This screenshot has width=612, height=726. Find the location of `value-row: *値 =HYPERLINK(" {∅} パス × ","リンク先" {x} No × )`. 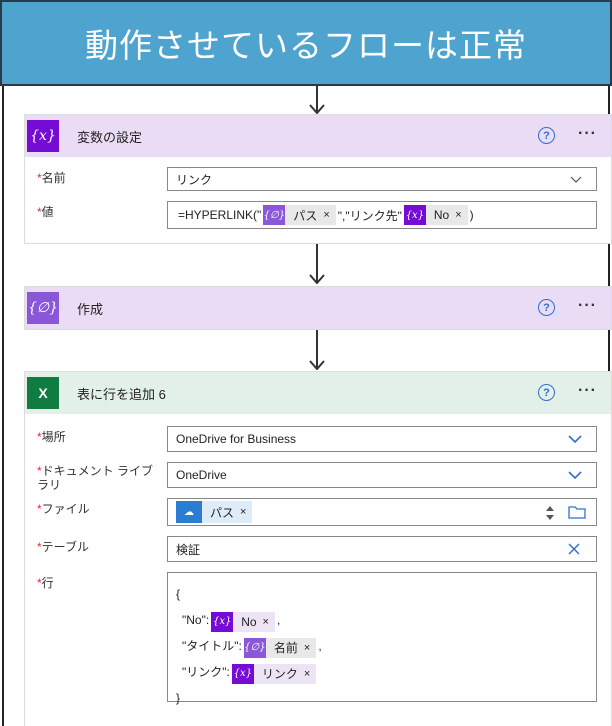

value-row: *値 =HYPERLINK(" {∅} パス × ","リンク先" {x} No × ) is located at coordinates (318, 217).